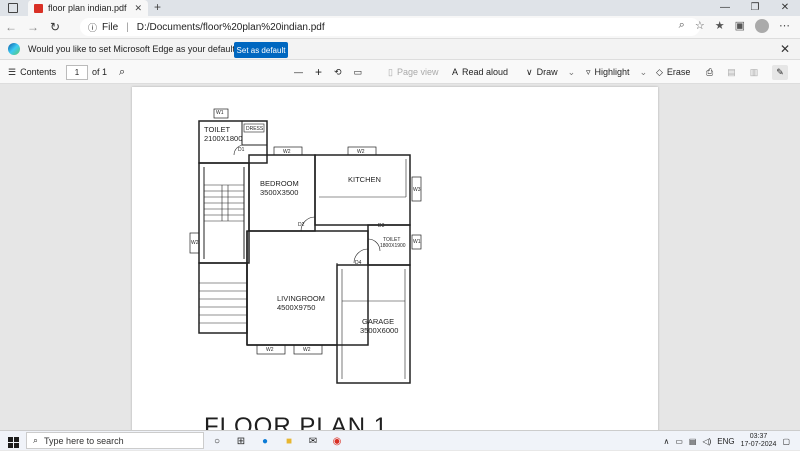 This screenshot has height=451, width=800. What do you see at coordinates (115, 440) in the screenshot?
I see `taskbar-search: ⌕ Type here to search` at bounding box center [115, 440].